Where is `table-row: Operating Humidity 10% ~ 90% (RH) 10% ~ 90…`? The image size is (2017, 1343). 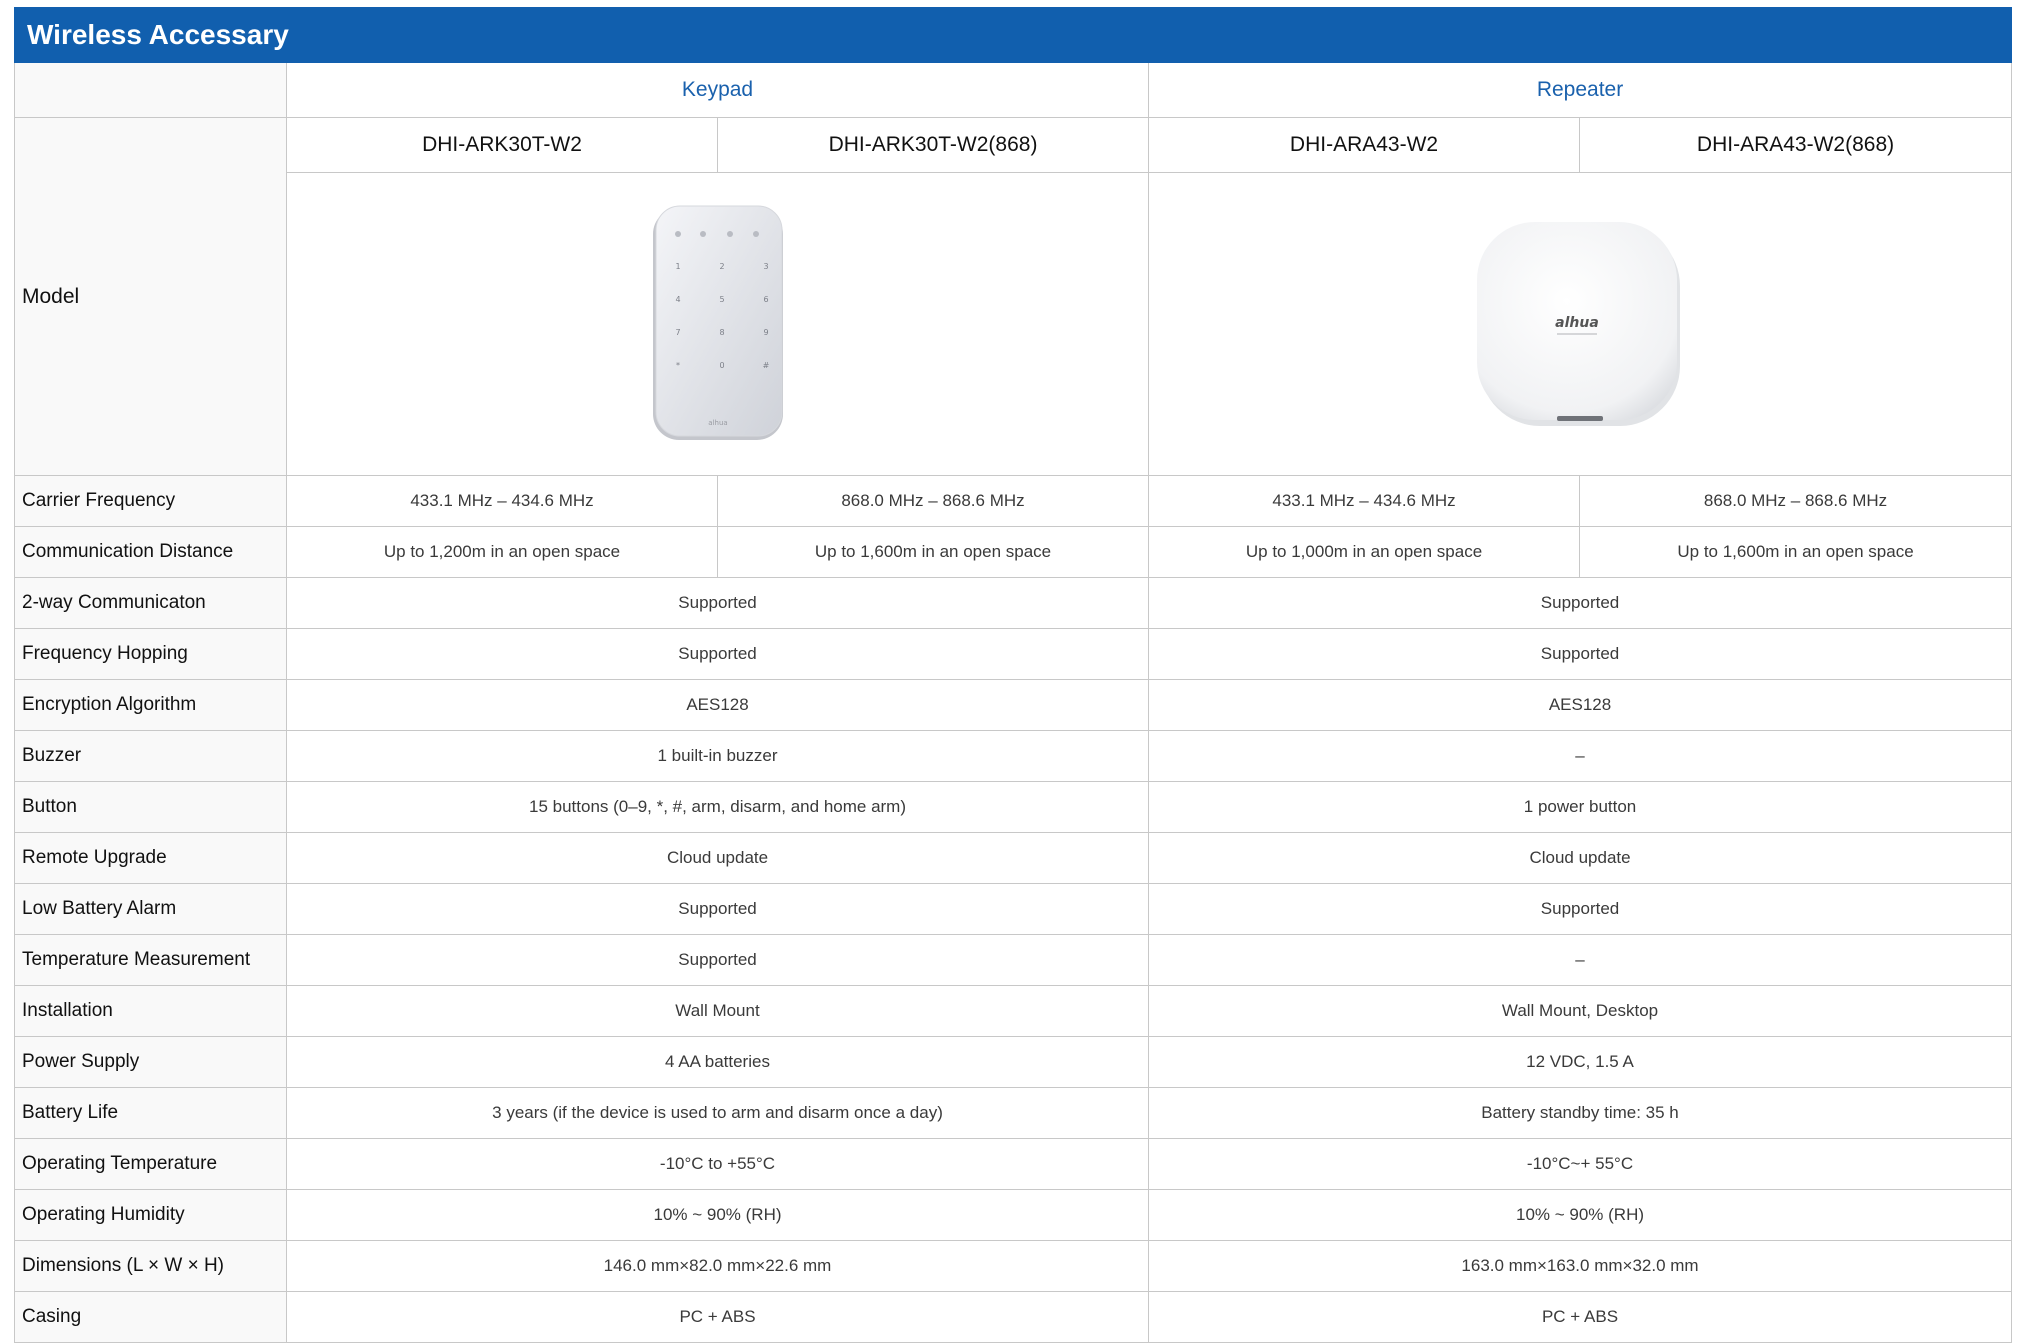 table-row: Operating Humidity 10% ~ 90% (RH) 10% ~ 90… is located at coordinates (1013, 1215).